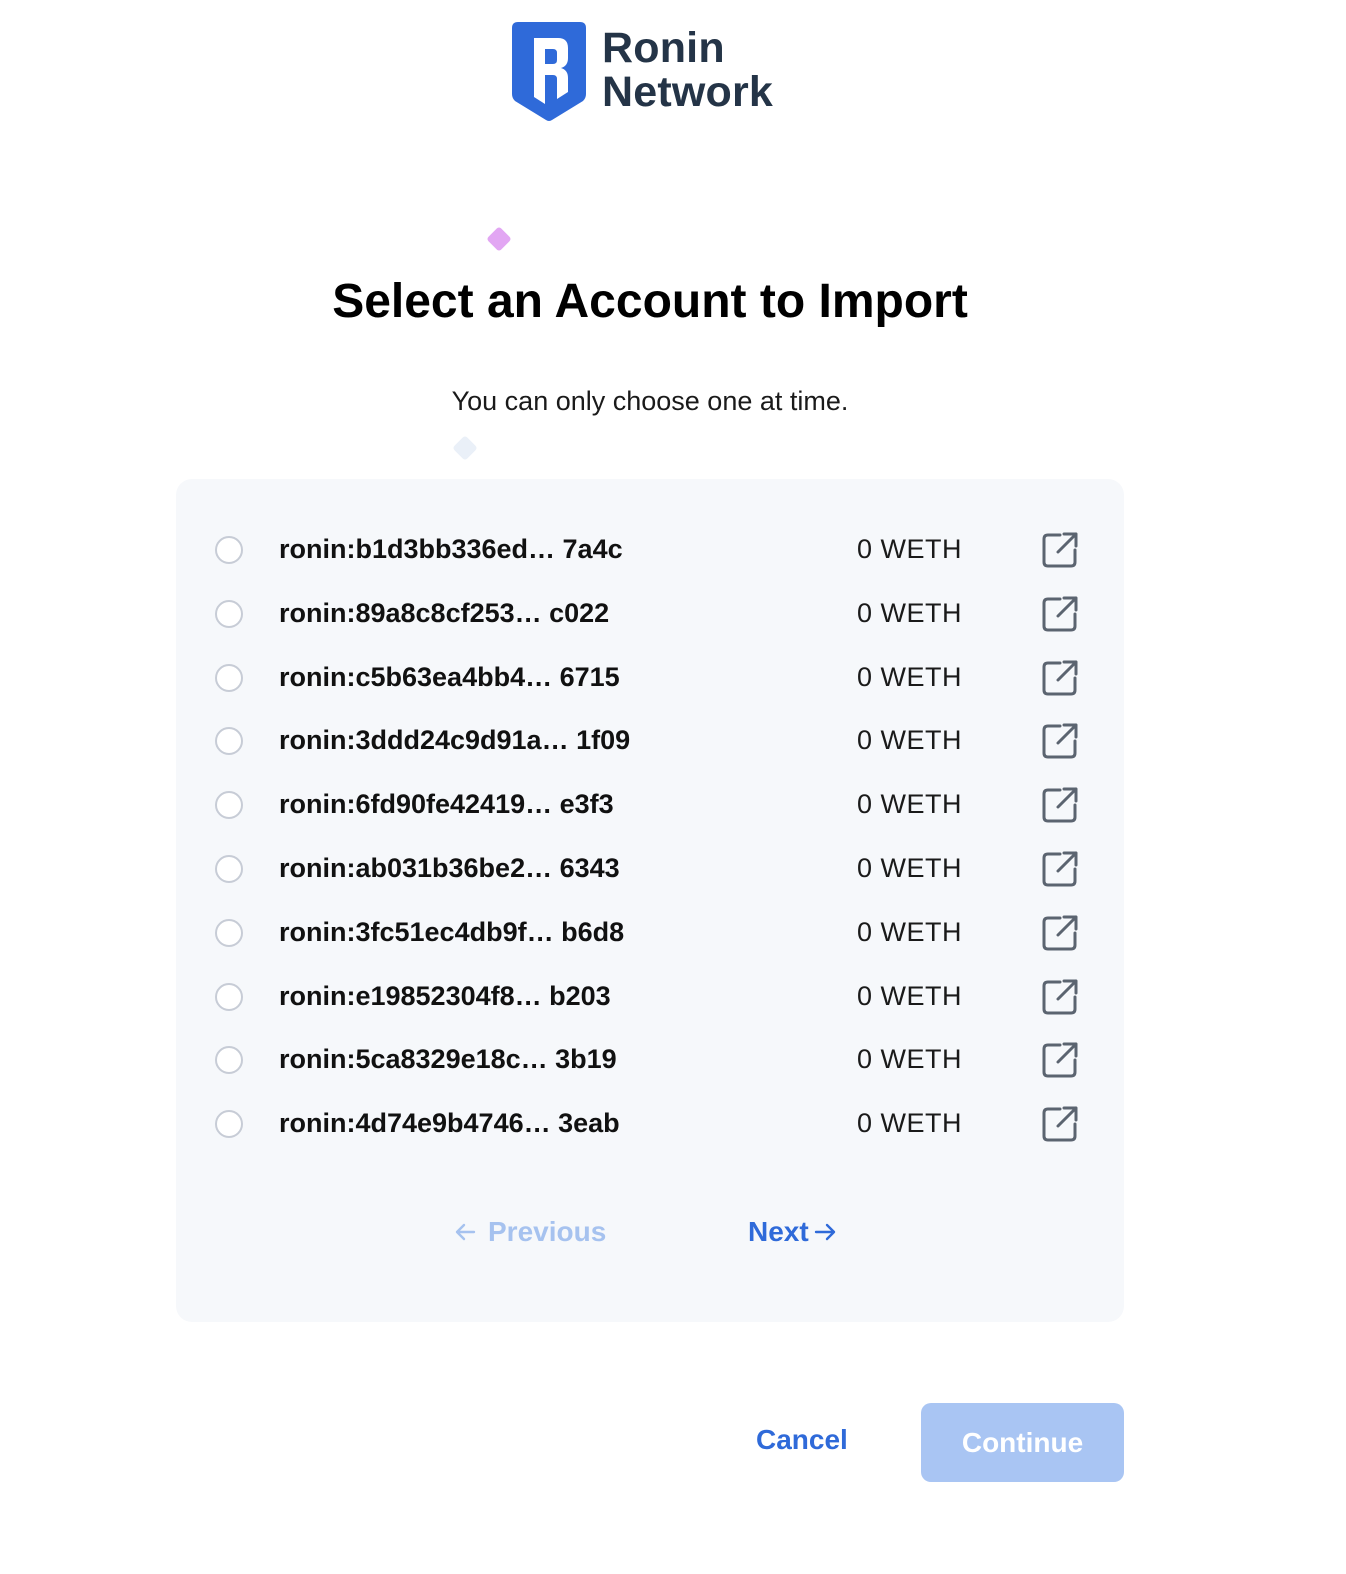 The height and width of the screenshot is (1574, 1346). I want to click on account-address: ronin:ab031b36be2… 6343, so click(449, 868).